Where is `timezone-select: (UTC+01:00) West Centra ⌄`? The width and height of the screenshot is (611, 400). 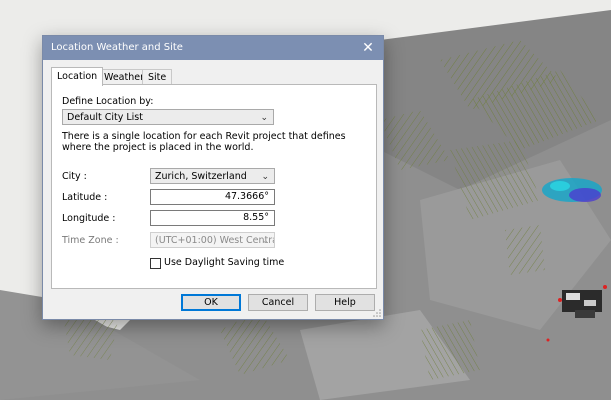 timezone-select: (UTC+01:00) West Centra ⌄ is located at coordinates (212, 240).